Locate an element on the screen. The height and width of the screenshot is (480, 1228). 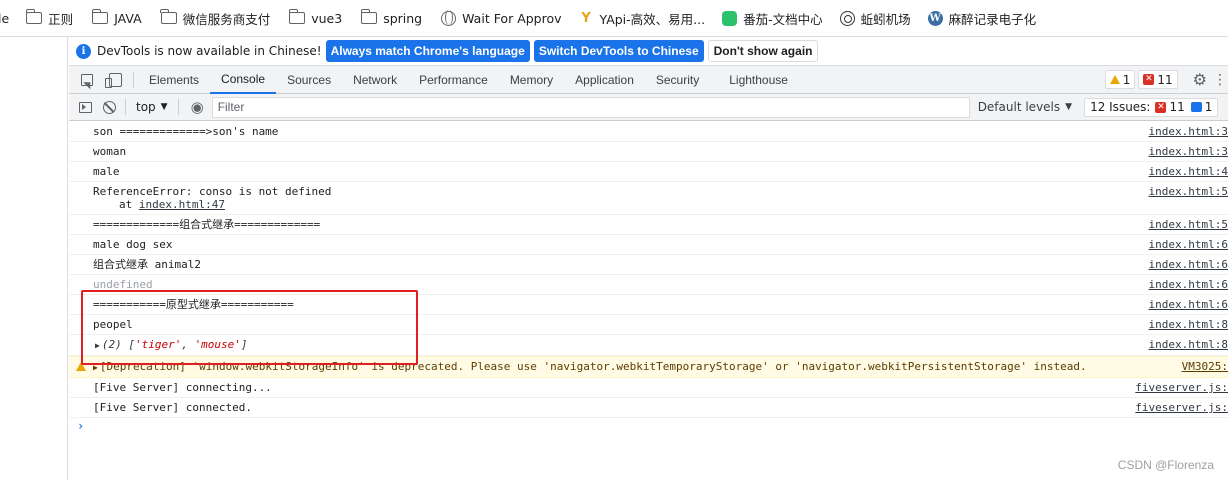
array-prefix: (2) [ is located at coordinates (118, 344).